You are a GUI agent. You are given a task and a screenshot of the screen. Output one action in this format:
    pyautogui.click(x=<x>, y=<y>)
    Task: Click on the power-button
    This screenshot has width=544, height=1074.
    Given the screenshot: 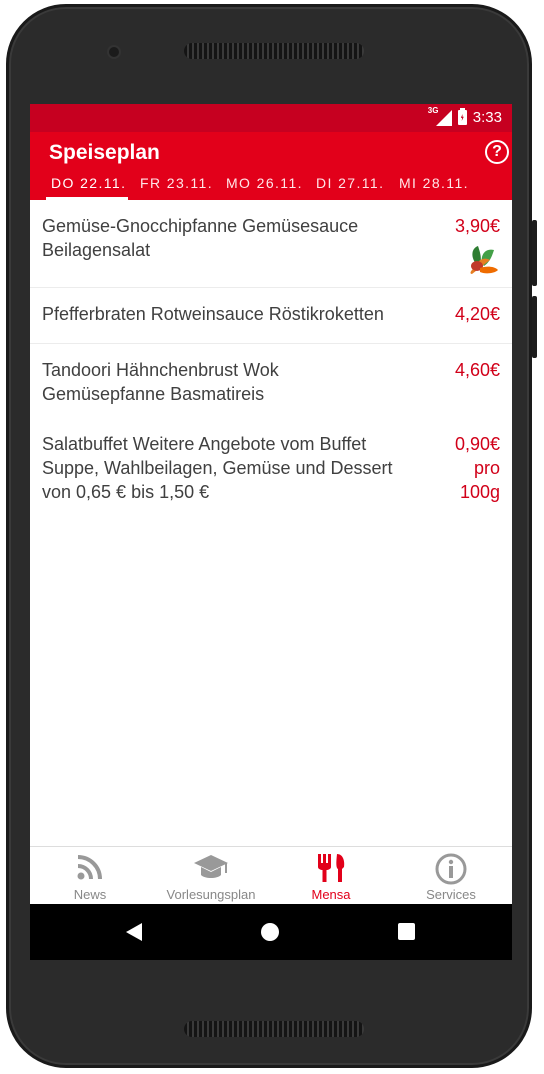 What is the action you would take?
    pyautogui.click(x=534, y=327)
    